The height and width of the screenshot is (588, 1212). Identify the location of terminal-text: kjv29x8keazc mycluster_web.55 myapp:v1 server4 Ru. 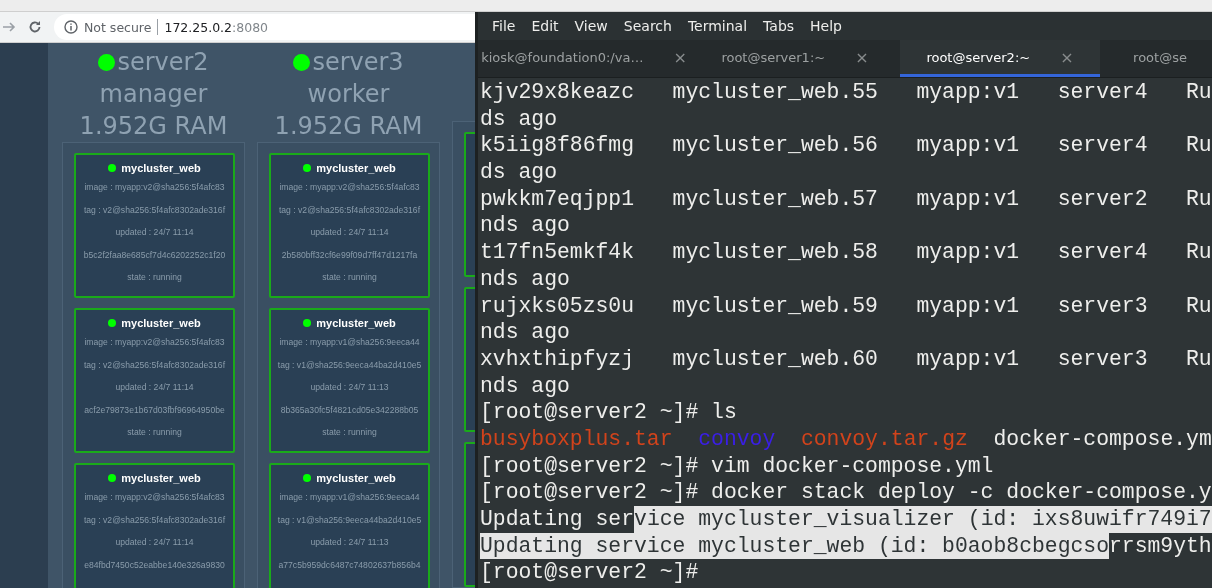
(846, 92).